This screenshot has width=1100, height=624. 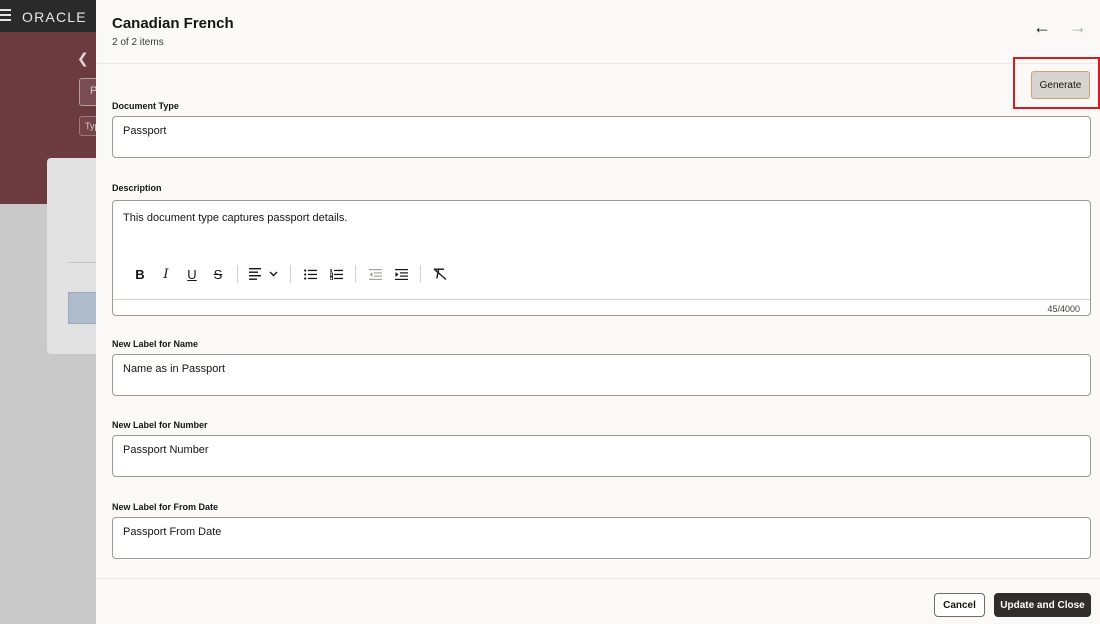 What do you see at coordinates (375, 274) in the screenshot?
I see `outdent-icon` at bounding box center [375, 274].